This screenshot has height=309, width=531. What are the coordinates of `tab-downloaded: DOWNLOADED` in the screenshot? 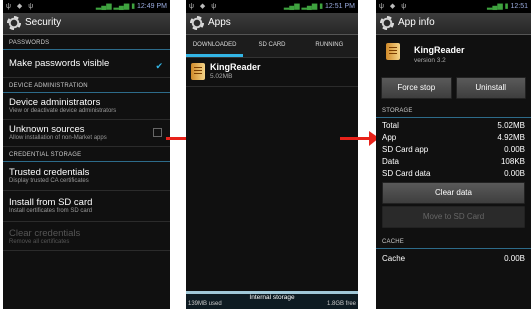 It's located at (215, 46).